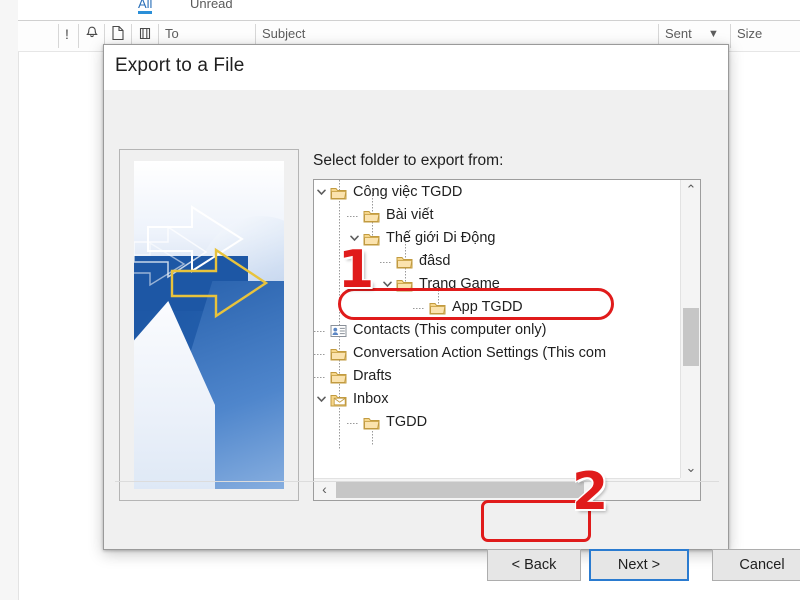 The image size is (800, 600). I want to click on dialog-footer-divider, so click(417, 481).